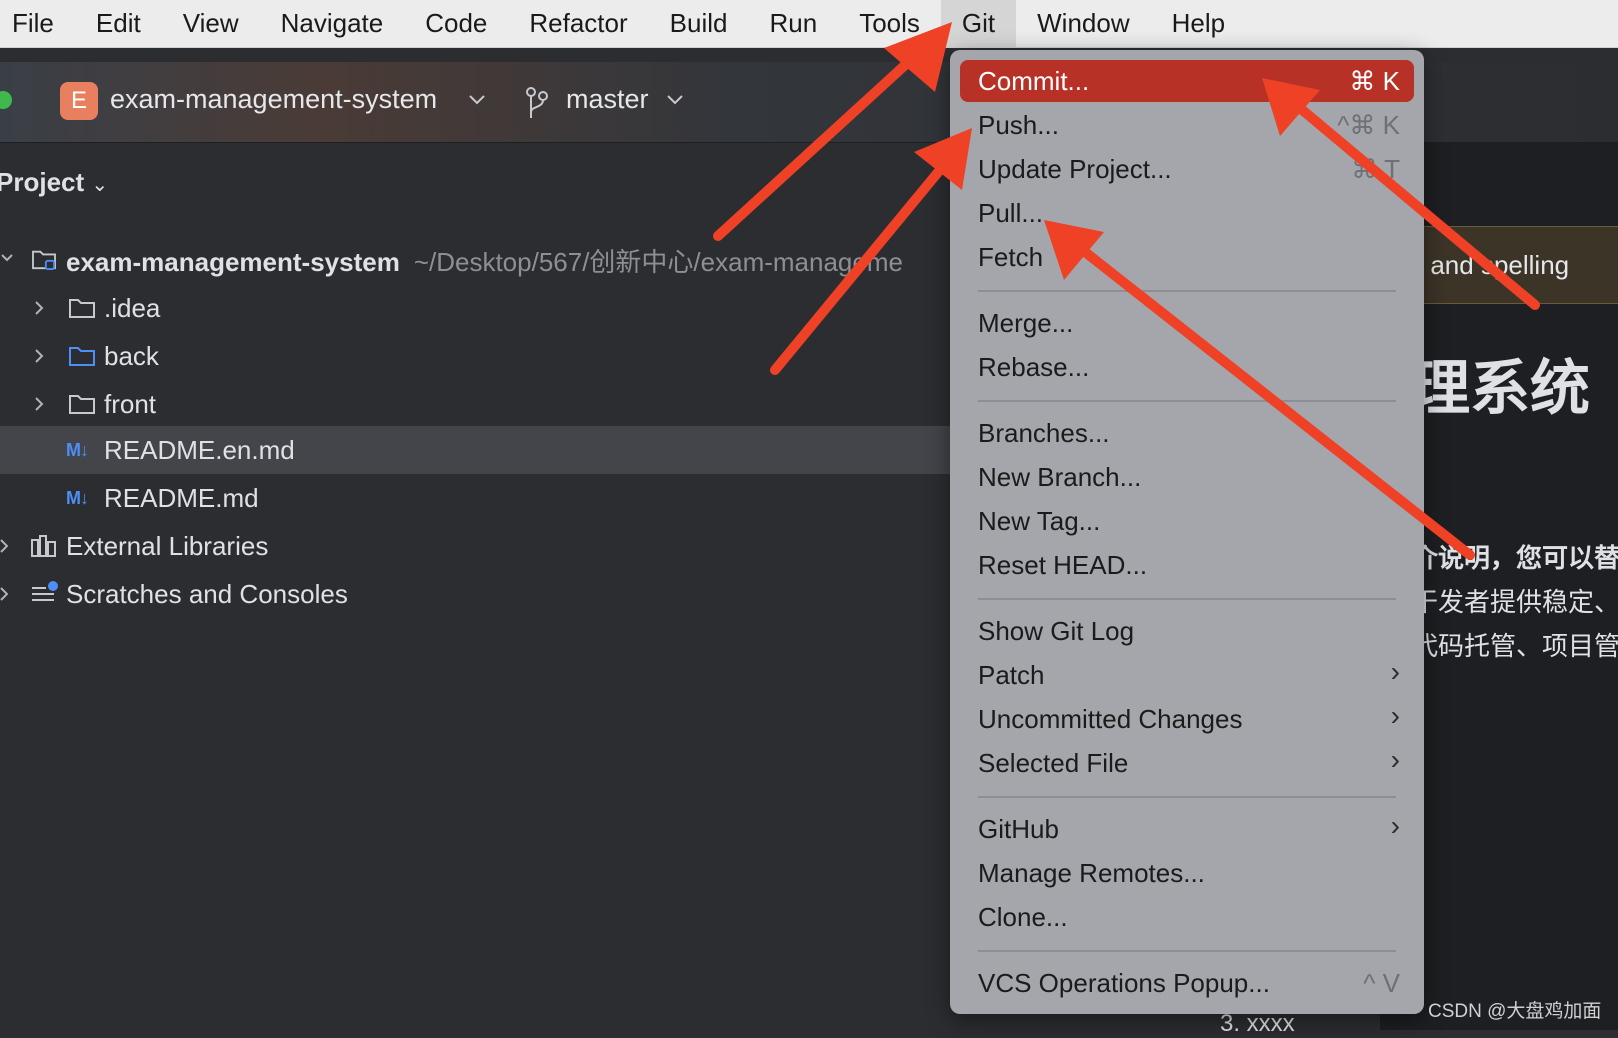 Image resolution: width=1618 pixels, height=1038 pixels. What do you see at coordinates (1187, 631) in the screenshot?
I see `git-menu-show-git-log: Show Git Log` at bounding box center [1187, 631].